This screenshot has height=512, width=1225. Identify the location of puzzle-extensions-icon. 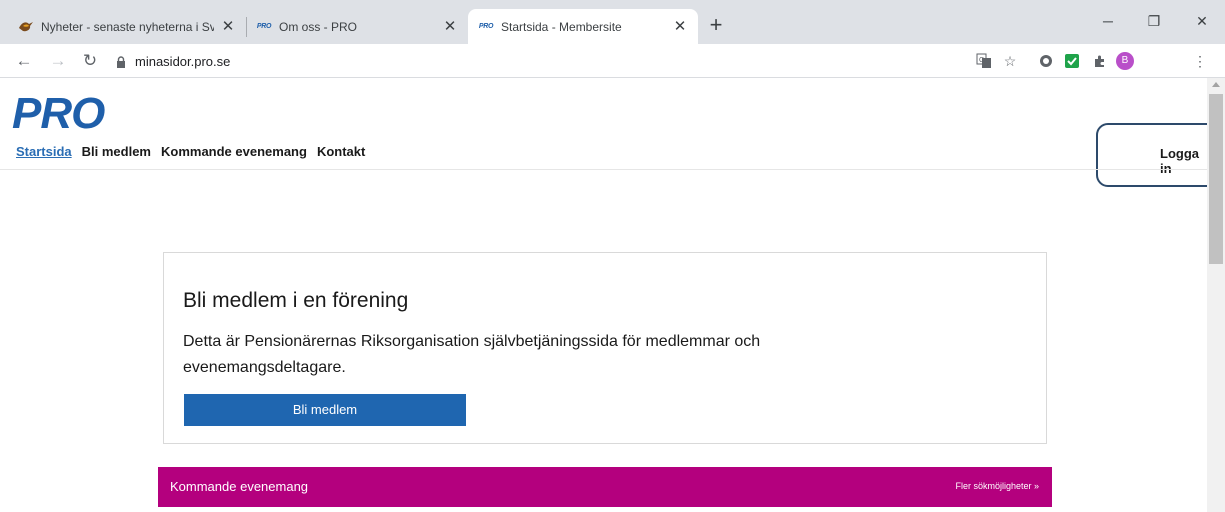
(1100, 61).